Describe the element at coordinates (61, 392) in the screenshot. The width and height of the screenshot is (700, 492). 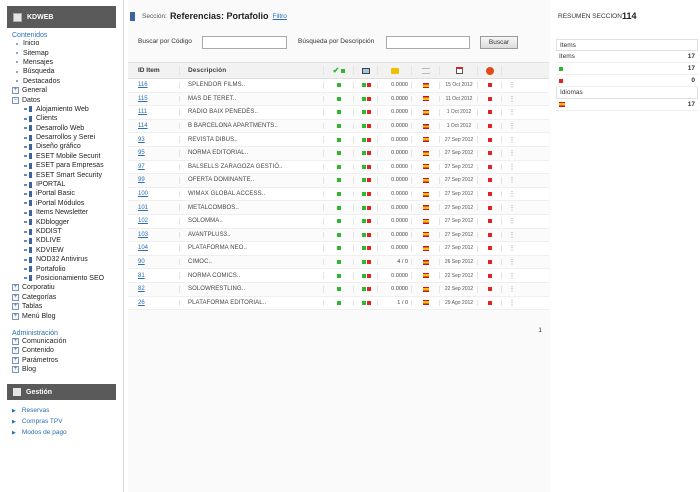
I see `gestion-bar: Gestión` at that location.